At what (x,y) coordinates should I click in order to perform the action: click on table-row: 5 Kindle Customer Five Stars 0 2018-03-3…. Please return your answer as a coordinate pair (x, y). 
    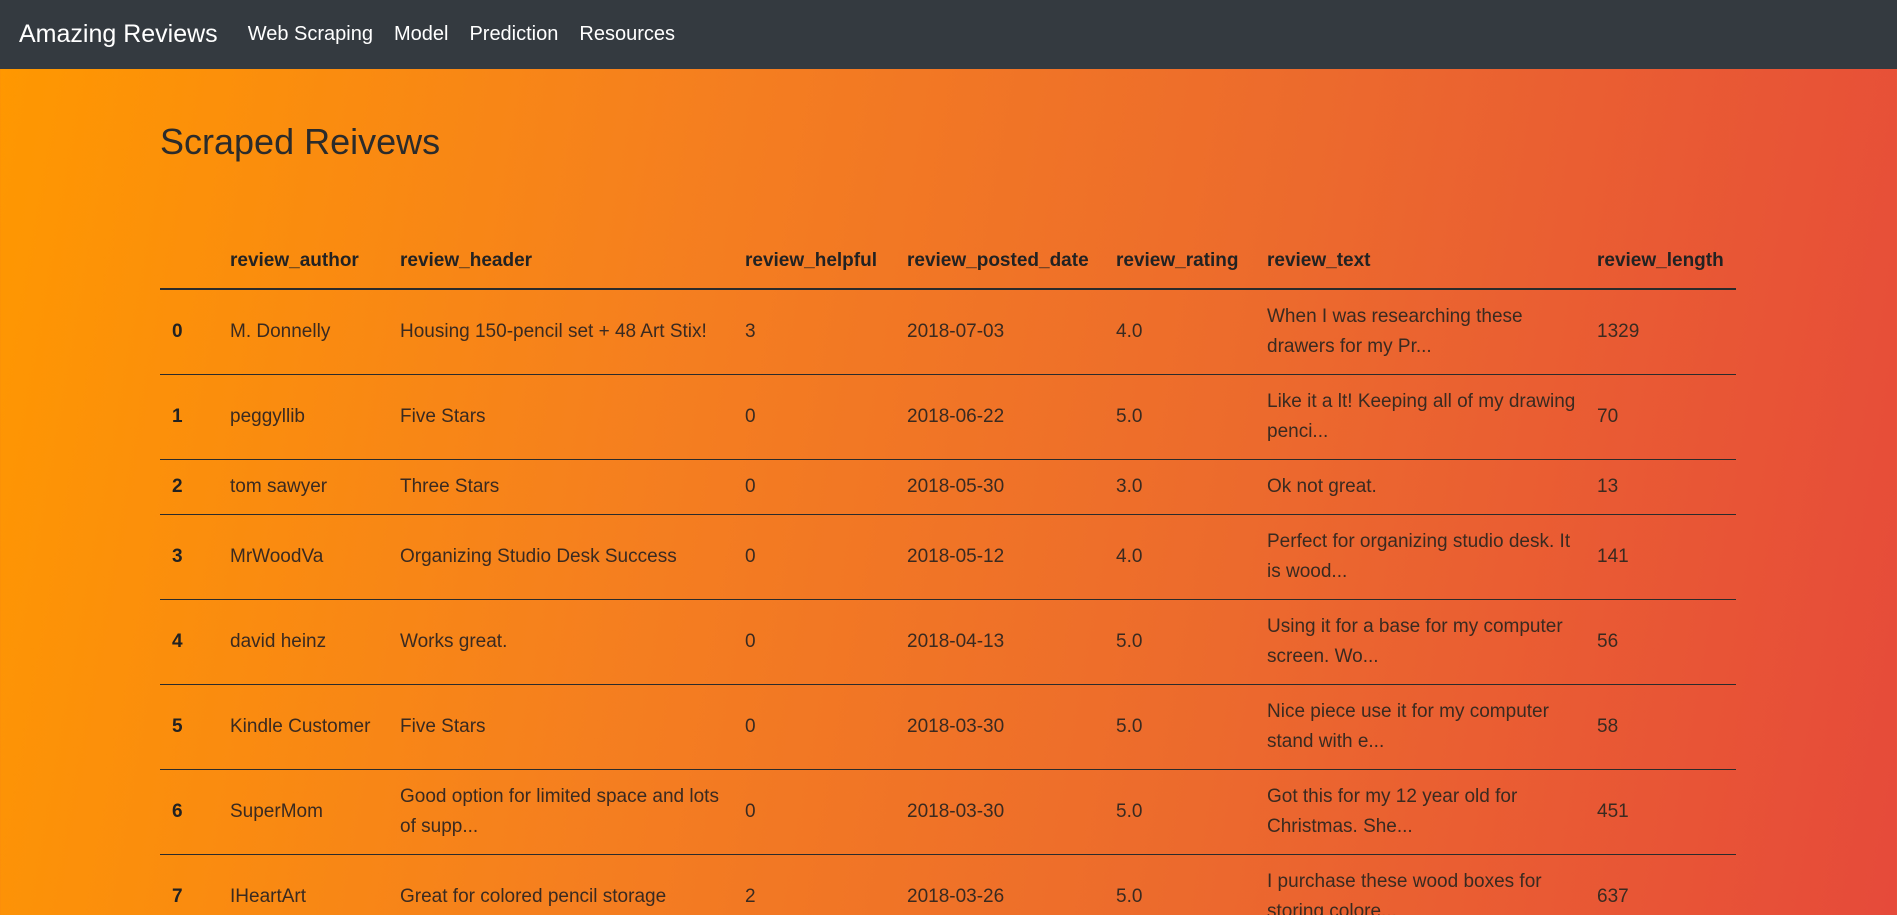
    Looking at the image, I should click on (948, 727).